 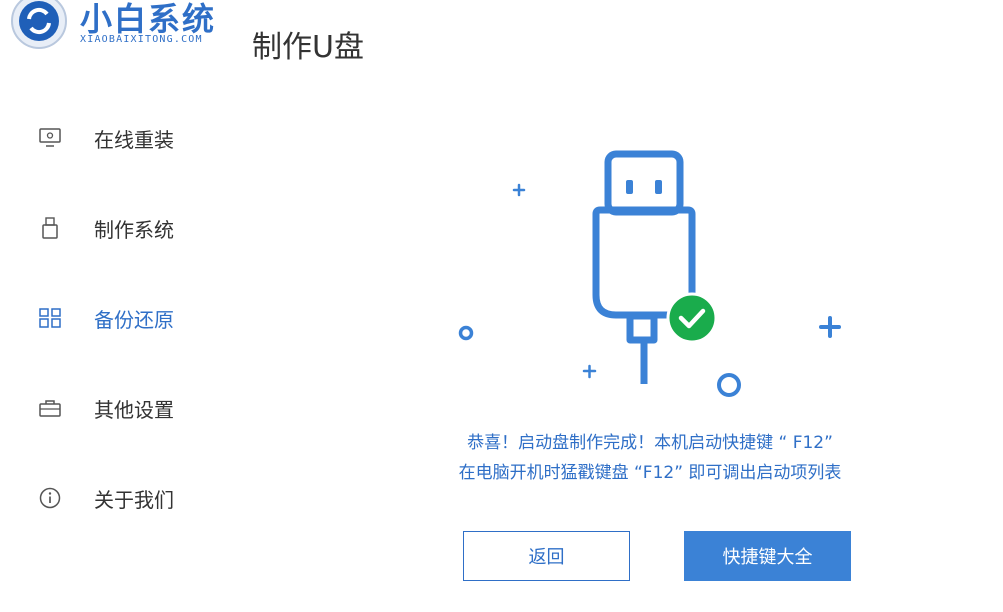 What do you see at coordinates (134, 139) in the screenshot?
I see `sidebar-item-label: 在线重装` at bounding box center [134, 139].